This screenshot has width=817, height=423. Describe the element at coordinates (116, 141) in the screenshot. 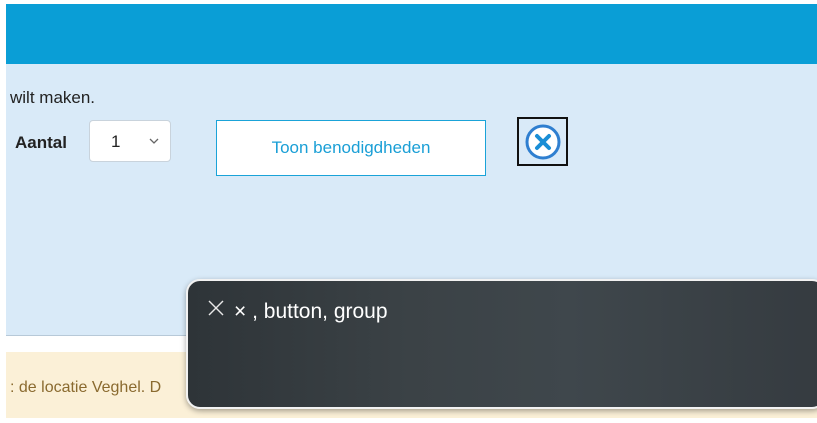

I see `quantity-value: 1` at that location.